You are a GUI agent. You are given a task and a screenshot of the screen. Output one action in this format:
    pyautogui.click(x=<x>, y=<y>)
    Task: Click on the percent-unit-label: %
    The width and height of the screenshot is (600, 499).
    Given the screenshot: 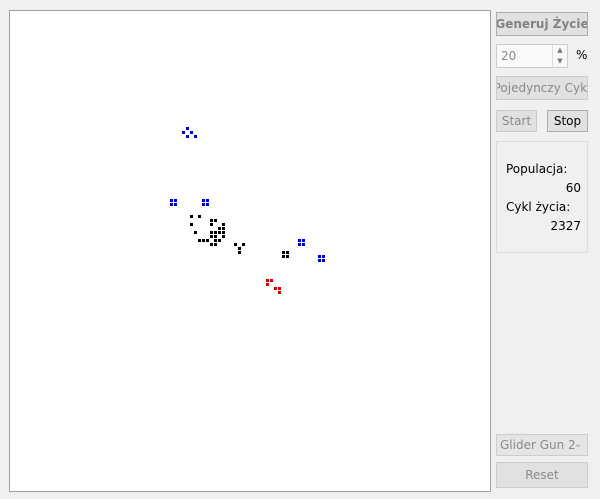 What is the action you would take?
    pyautogui.click(x=582, y=55)
    